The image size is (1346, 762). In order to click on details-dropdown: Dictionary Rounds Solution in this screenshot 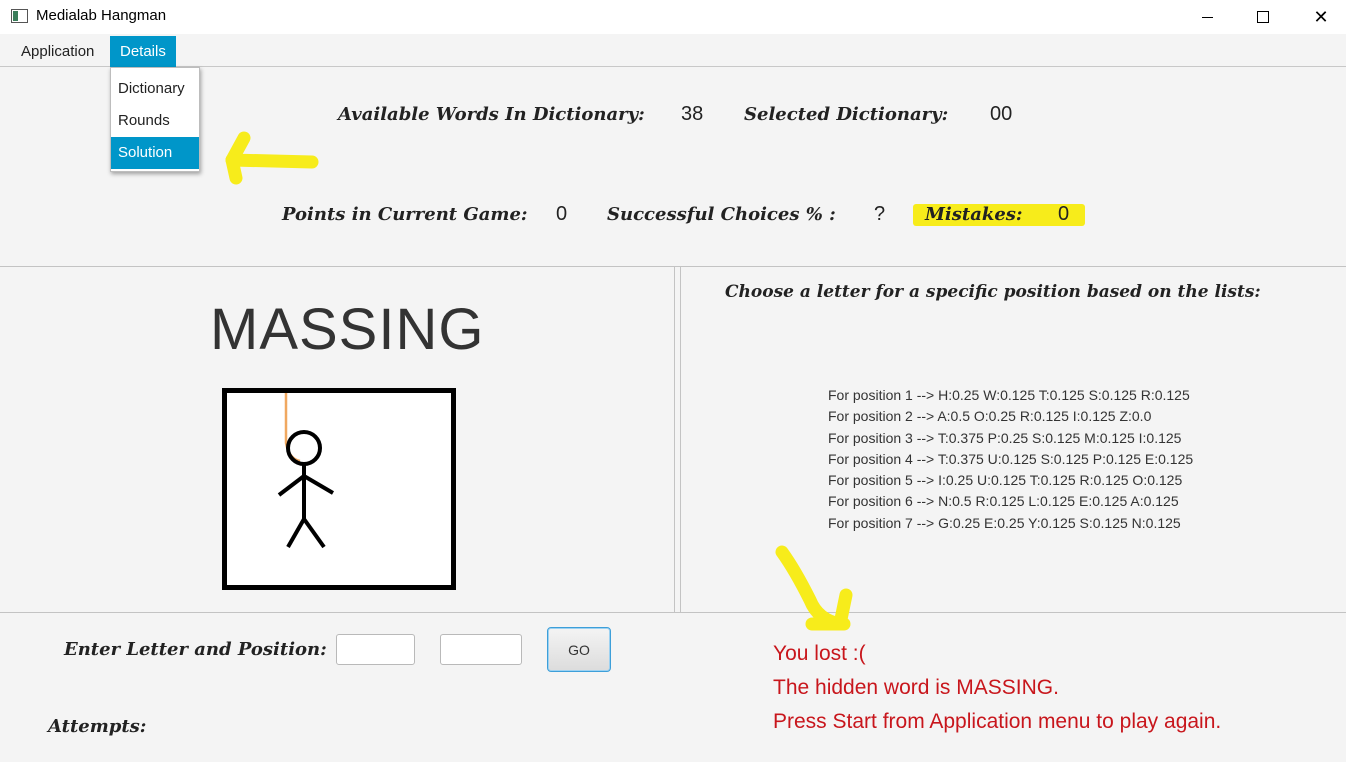, I will do `click(155, 119)`.